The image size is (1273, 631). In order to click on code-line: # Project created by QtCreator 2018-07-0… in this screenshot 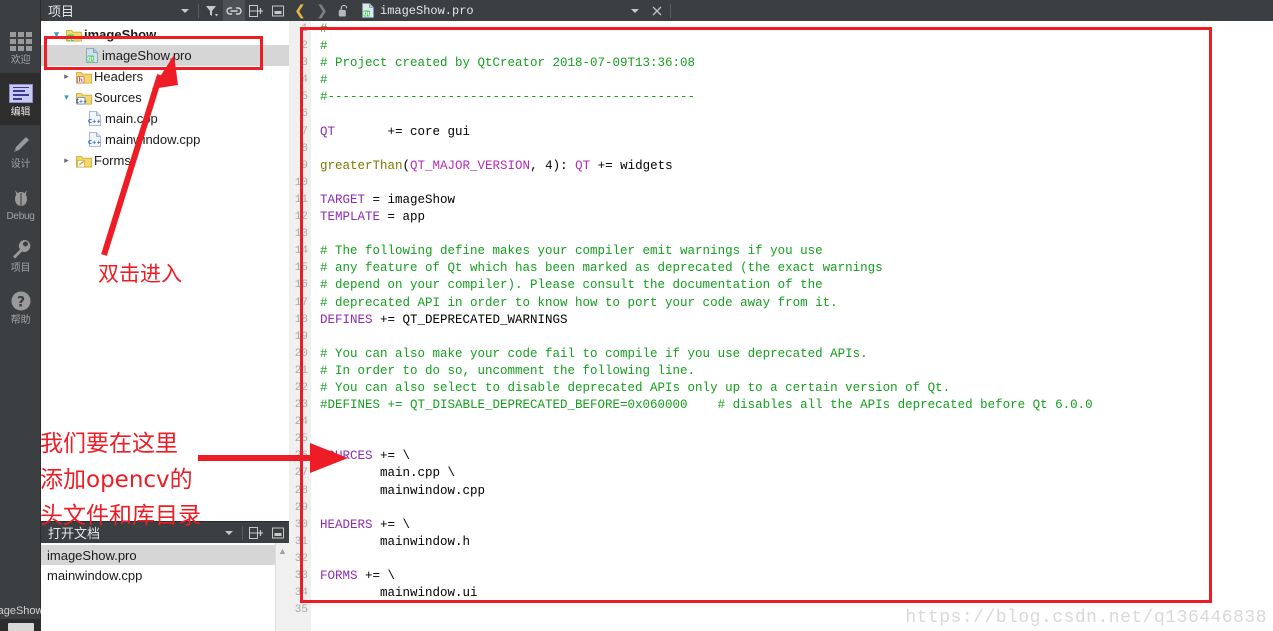, I will do `click(792, 63)`.